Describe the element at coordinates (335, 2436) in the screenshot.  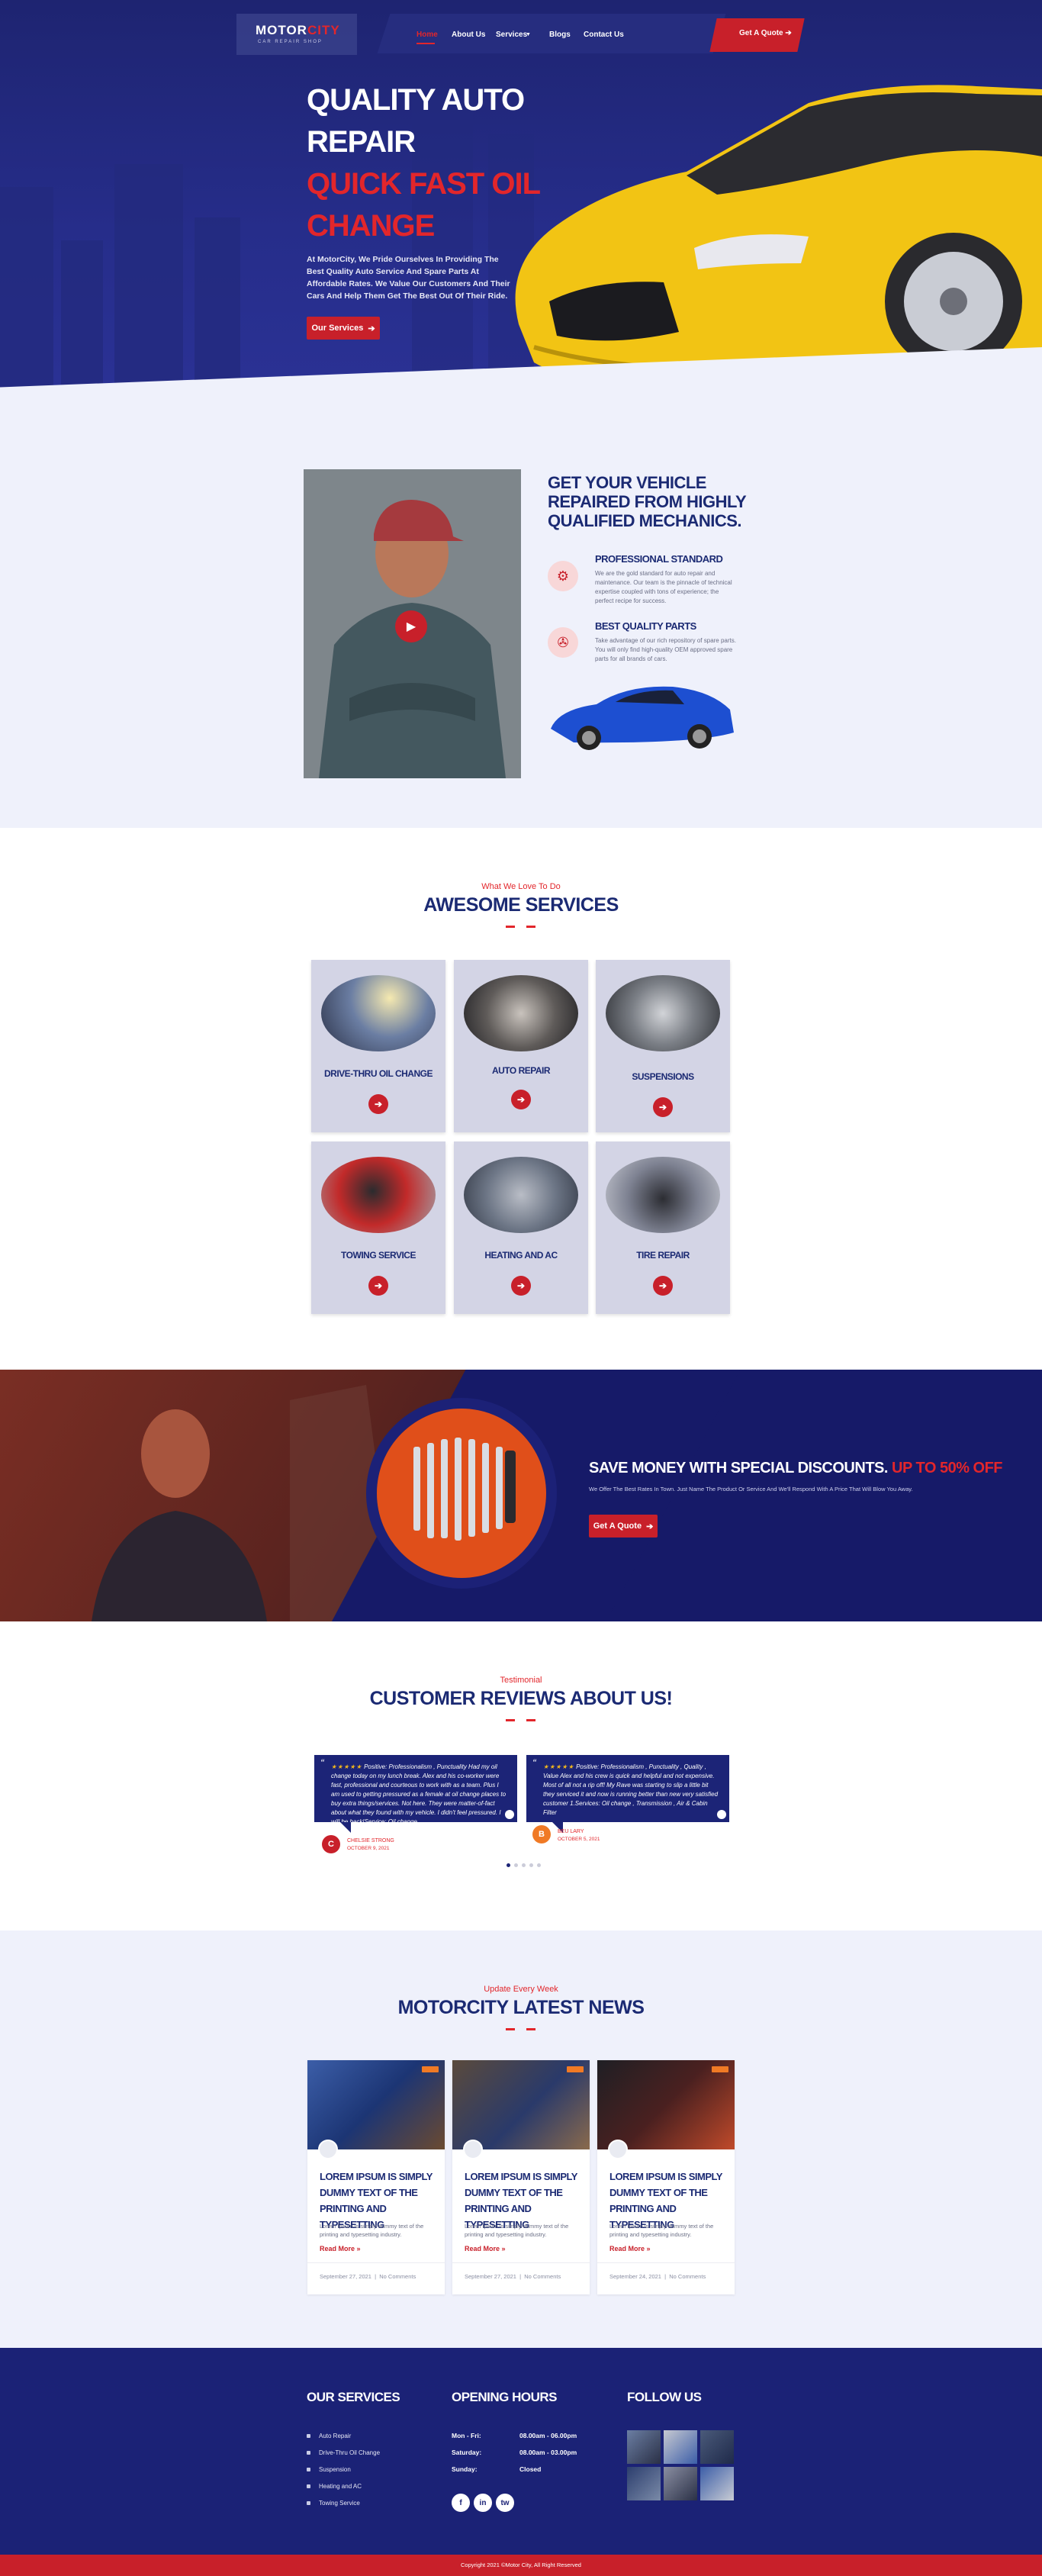
I see `footer-service-link: Auto Repair` at that location.